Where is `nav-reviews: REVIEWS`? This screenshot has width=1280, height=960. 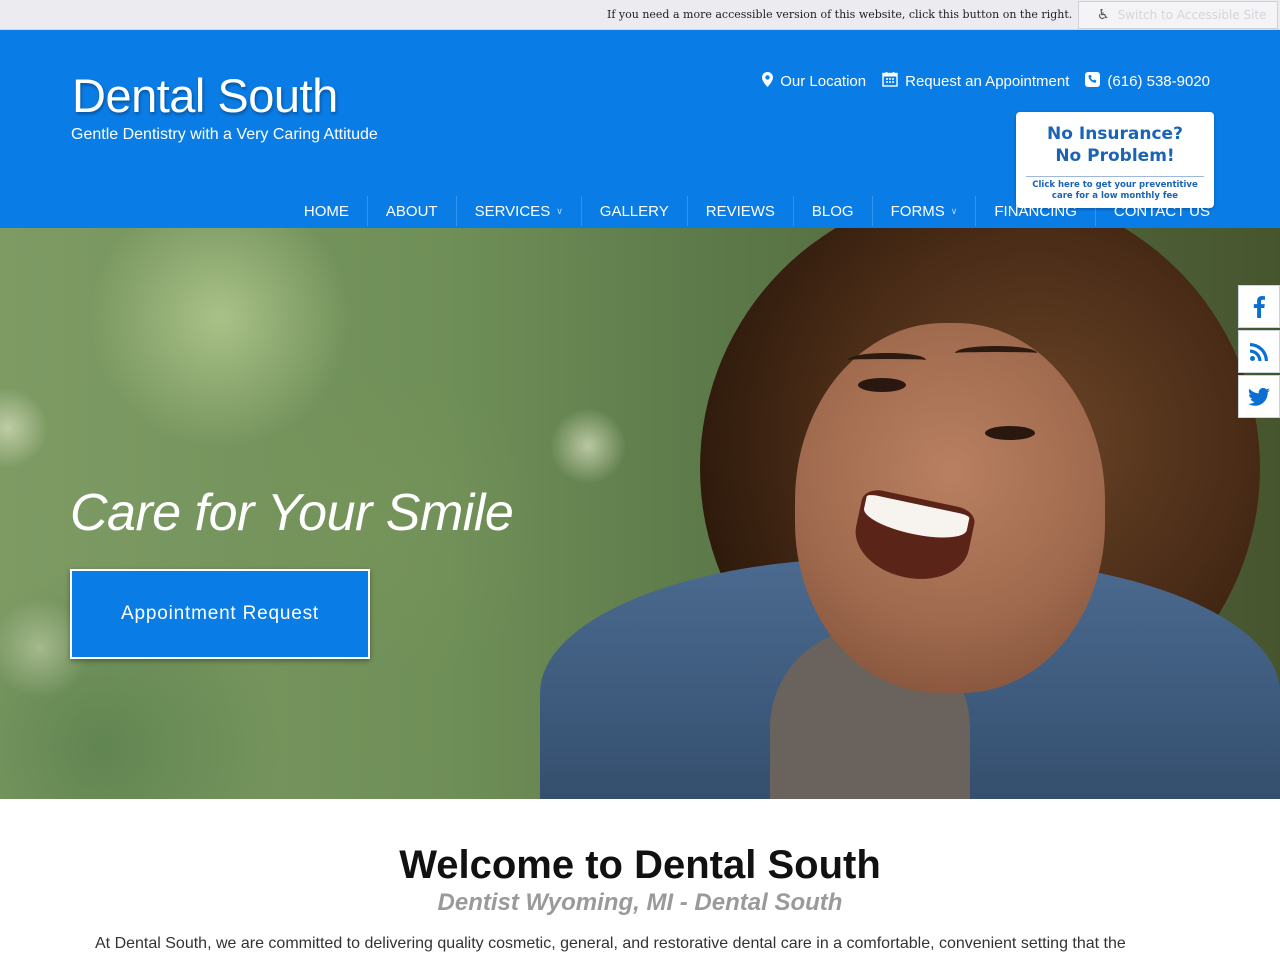 nav-reviews: REVIEWS is located at coordinates (741, 211).